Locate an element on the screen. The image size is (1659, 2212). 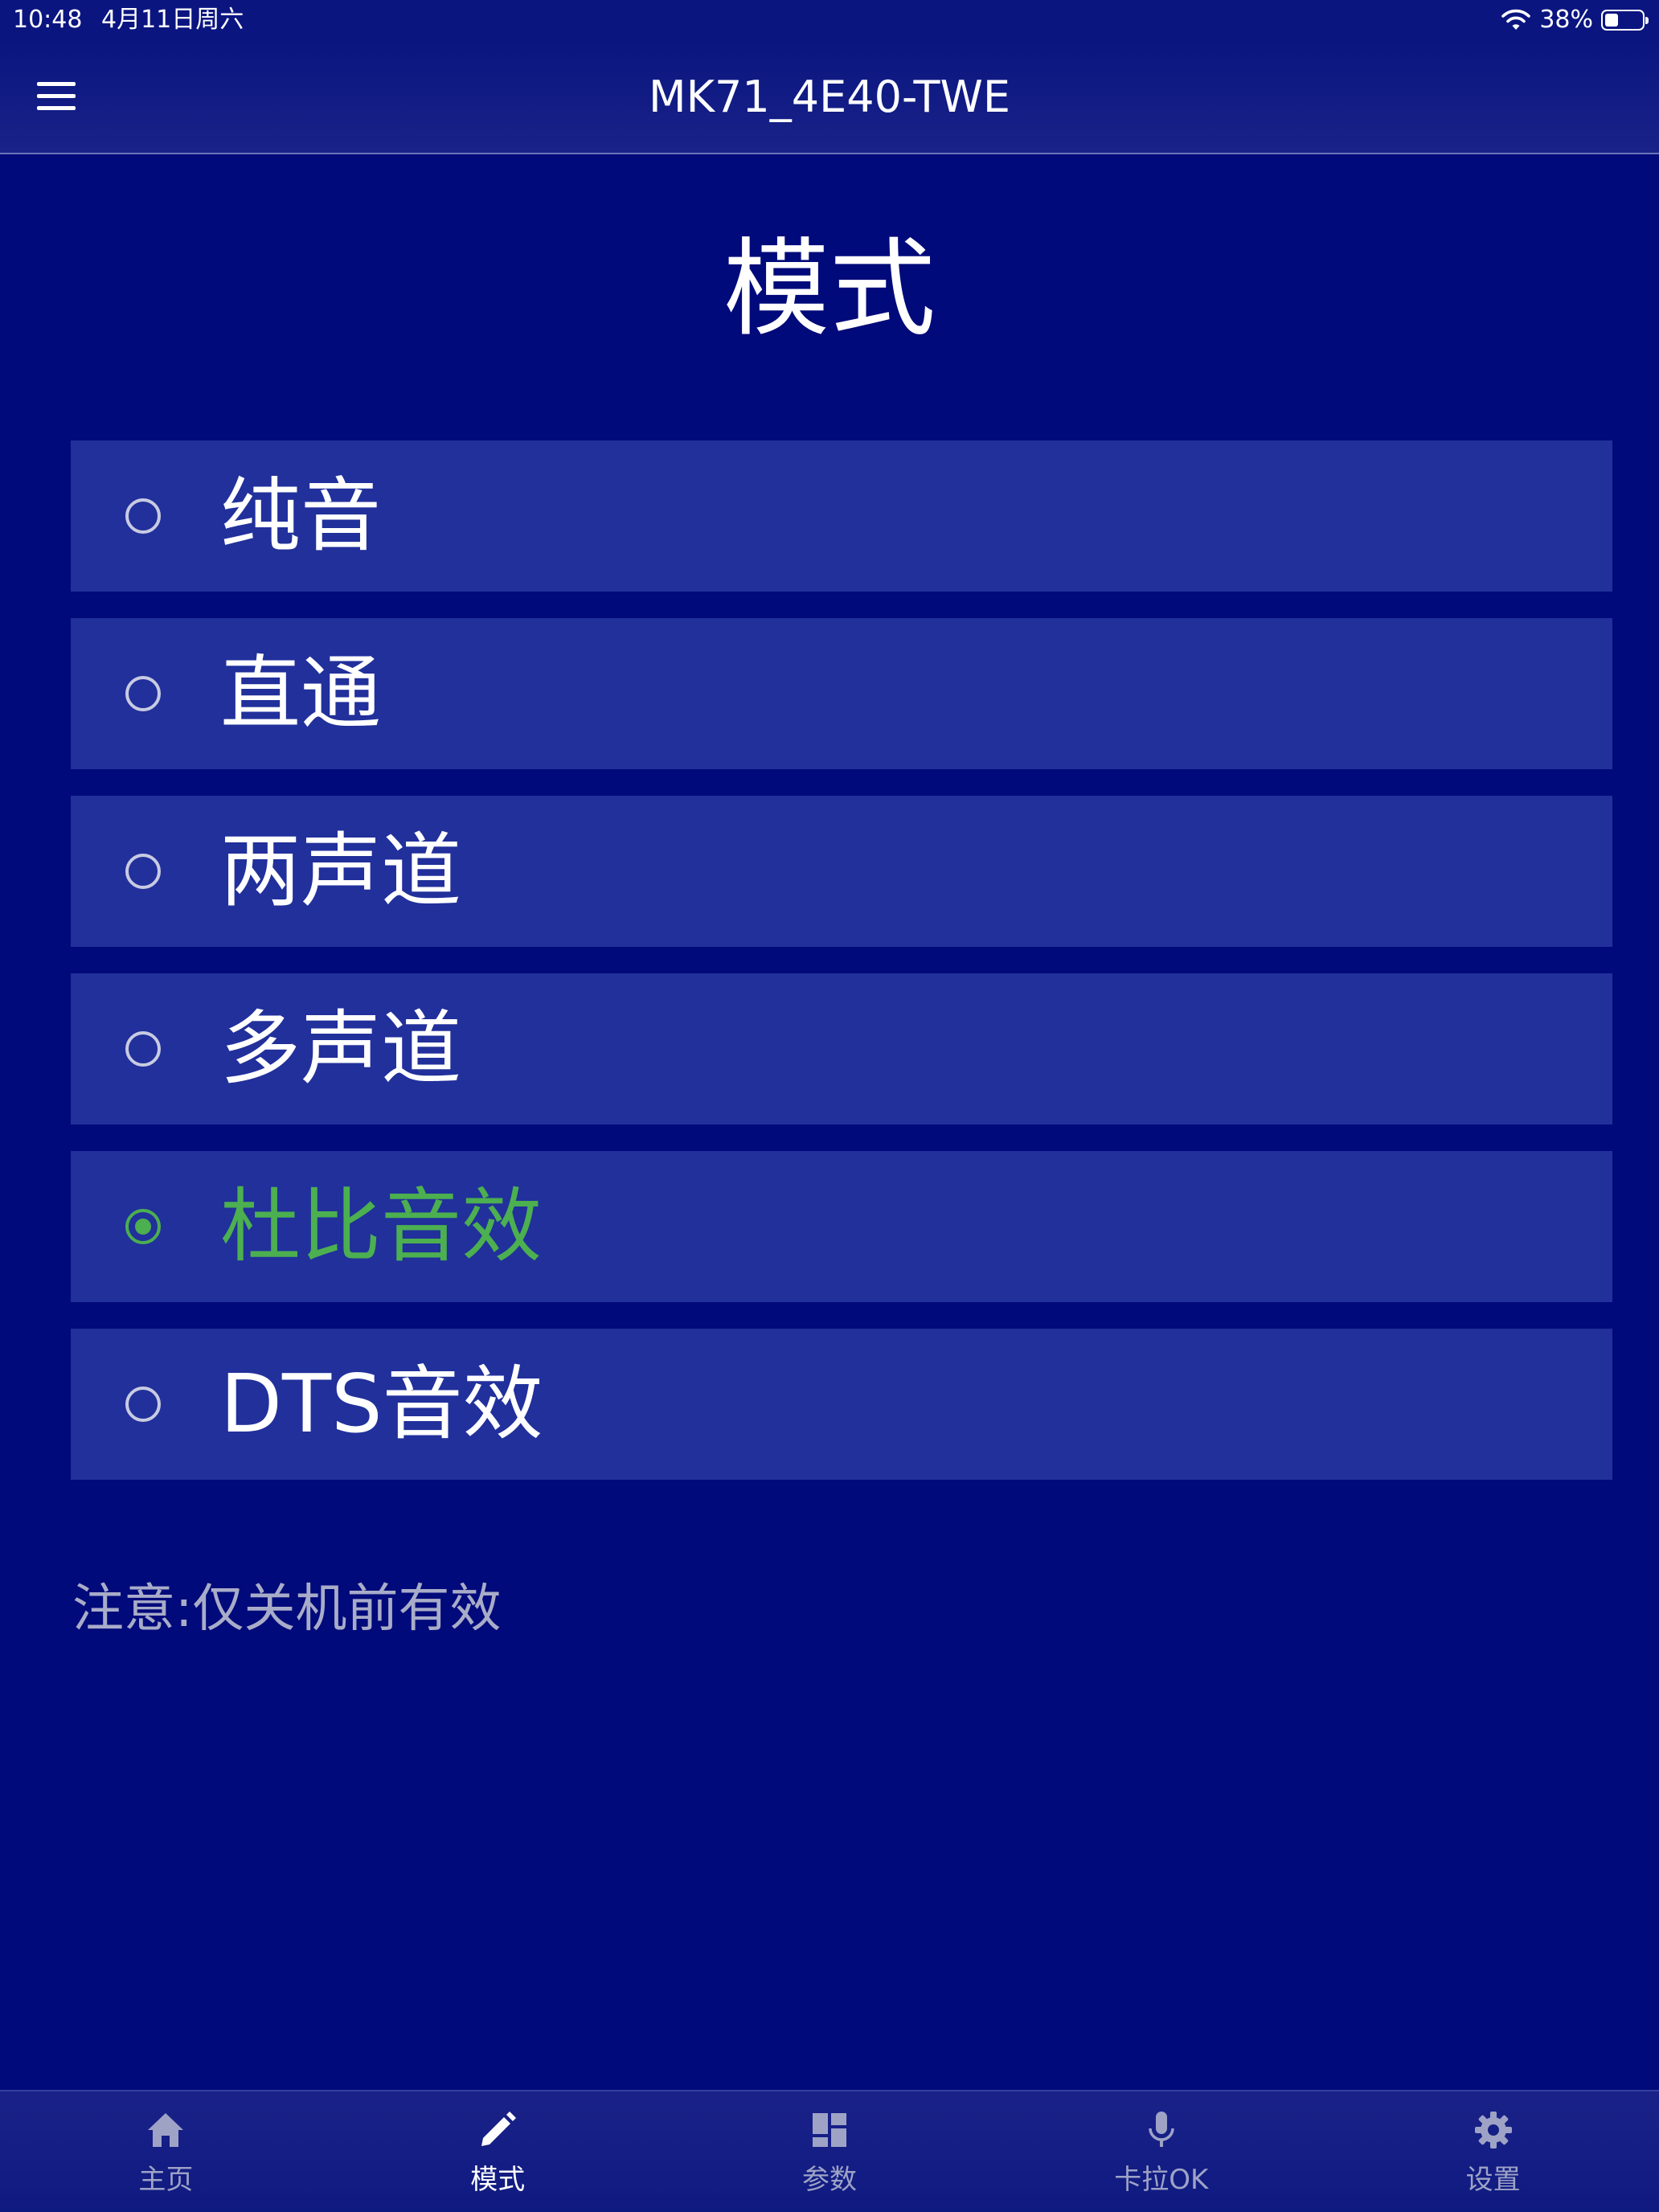
tab-settings: 设置 is located at coordinates (1493, 2151).